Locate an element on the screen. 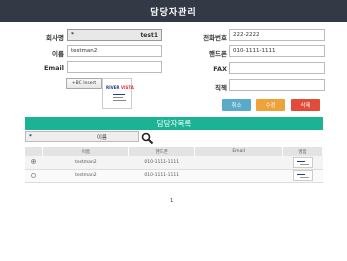 This screenshot has height=261, width=347. mobile-field: 010-1111-1111 is located at coordinates (277, 51).